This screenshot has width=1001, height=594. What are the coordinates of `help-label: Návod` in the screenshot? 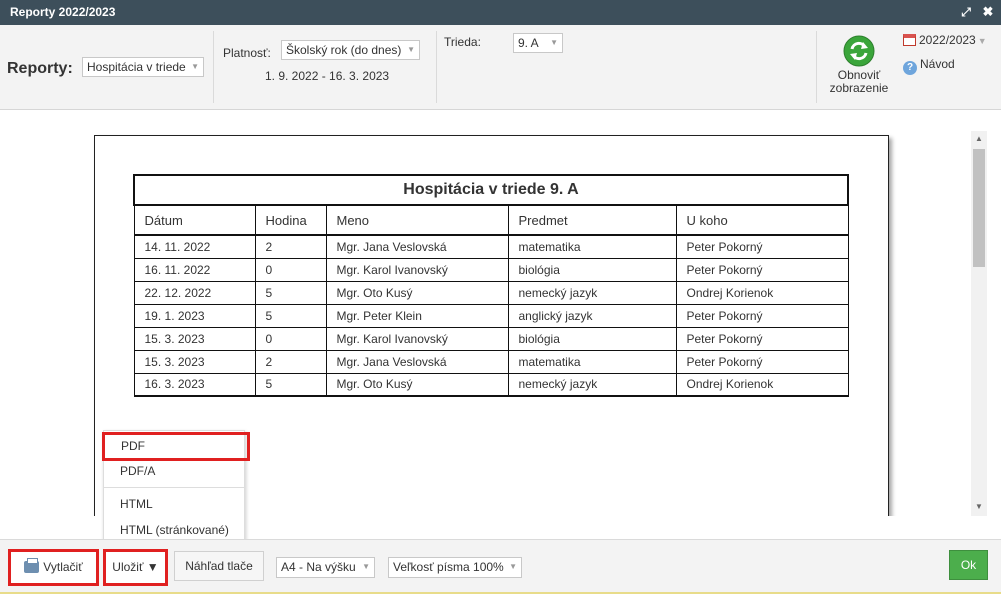 It's located at (937, 64).